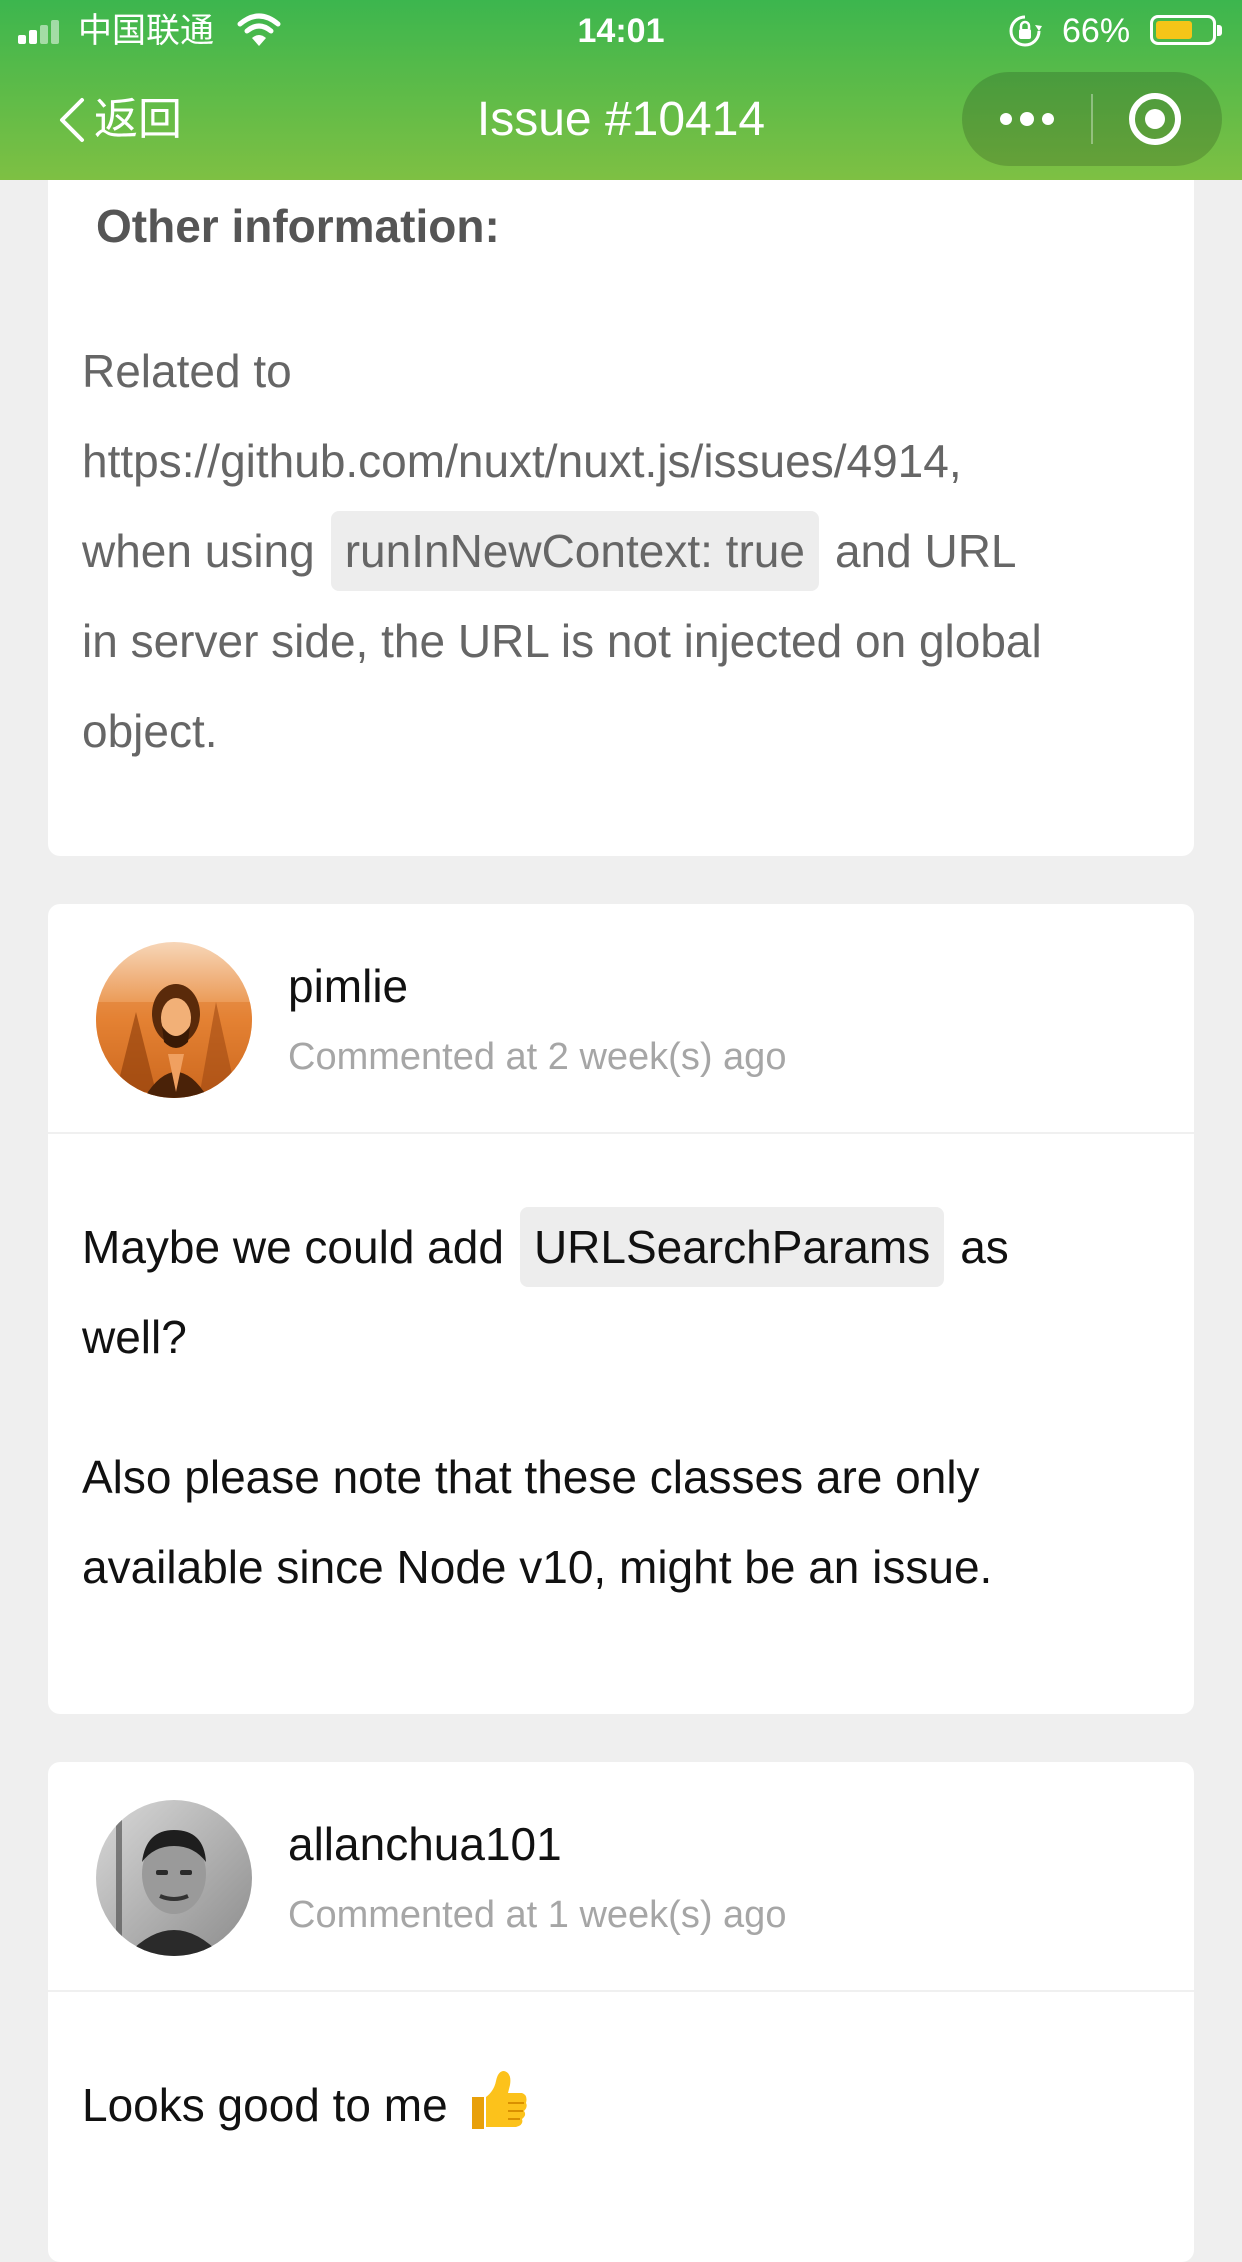 This screenshot has height=2262, width=1242. What do you see at coordinates (198, 551) in the screenshot?
I see `body-text-segment: when using` at bounding box center [198, 551].